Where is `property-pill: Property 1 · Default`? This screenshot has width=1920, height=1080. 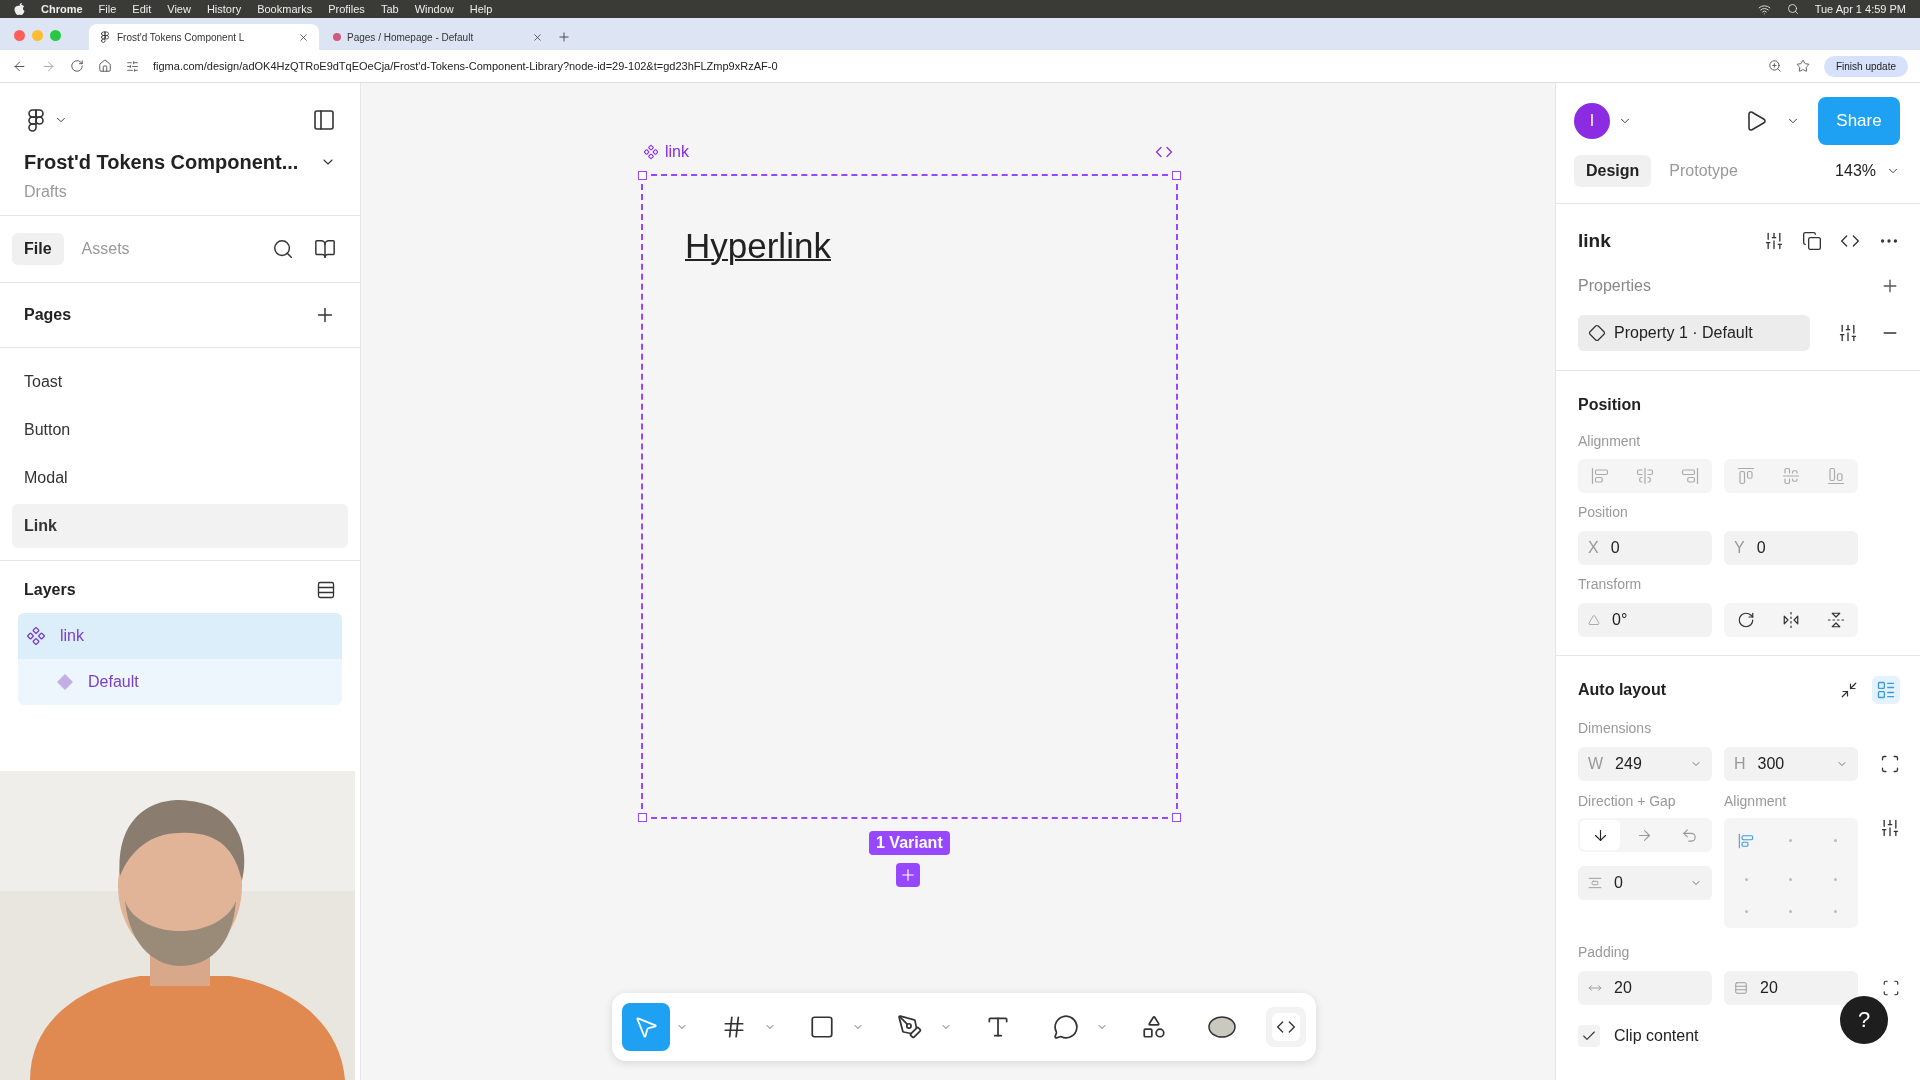 property-pill: Property 1 · Default is located at coordinates (1694, 333).